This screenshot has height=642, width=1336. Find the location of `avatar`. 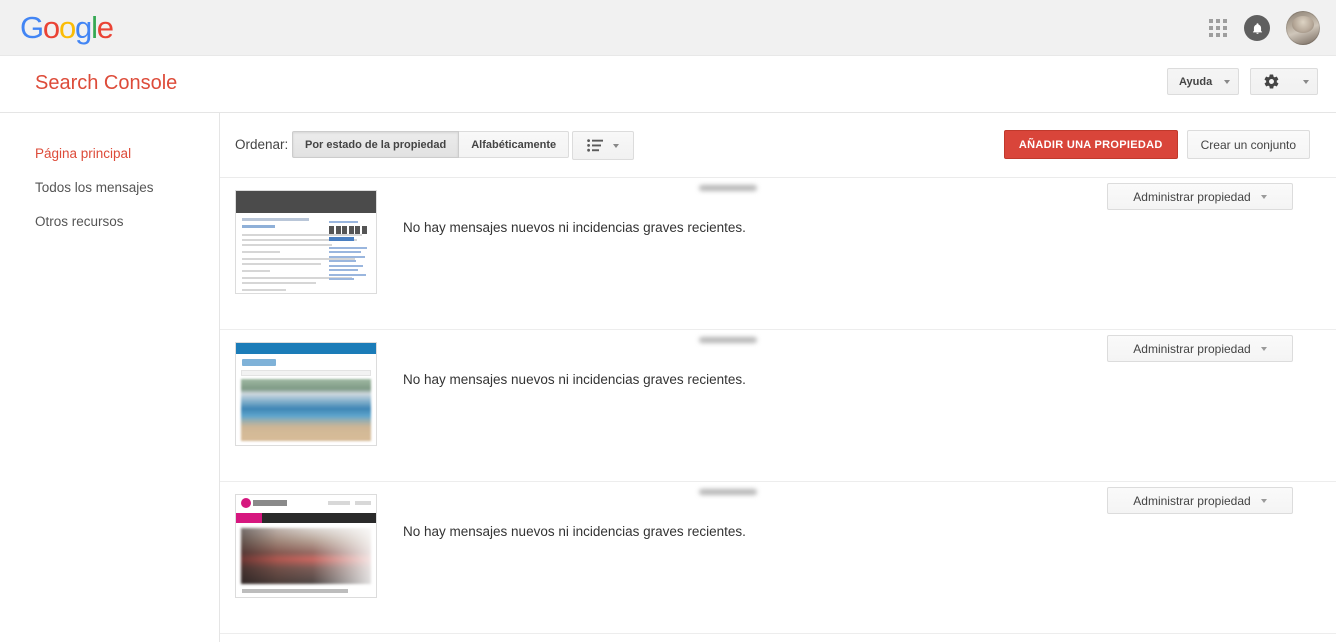

avatar is located at coordinates (1303, 28).